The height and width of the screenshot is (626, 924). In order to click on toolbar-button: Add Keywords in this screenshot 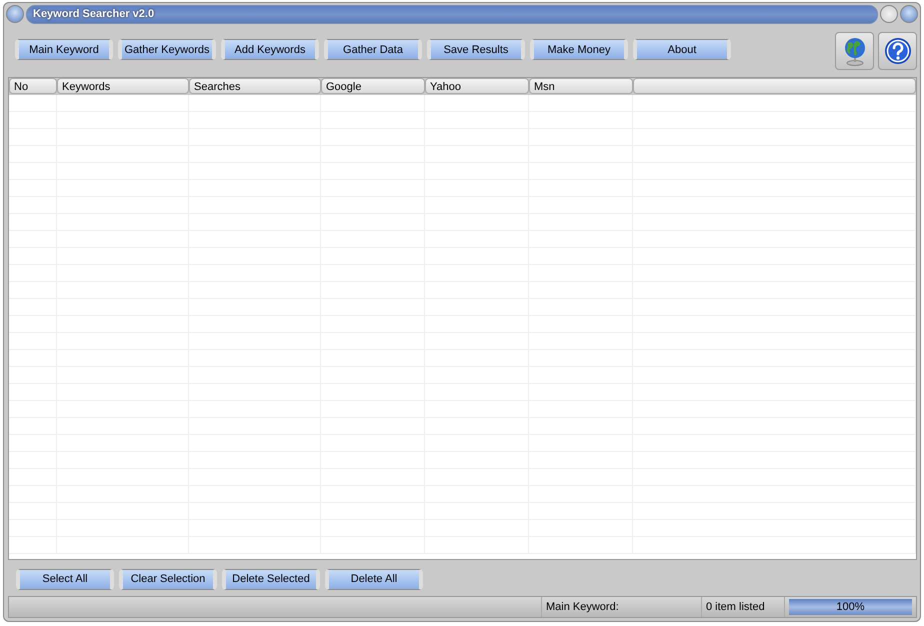, I will do `click(270, 49)`.